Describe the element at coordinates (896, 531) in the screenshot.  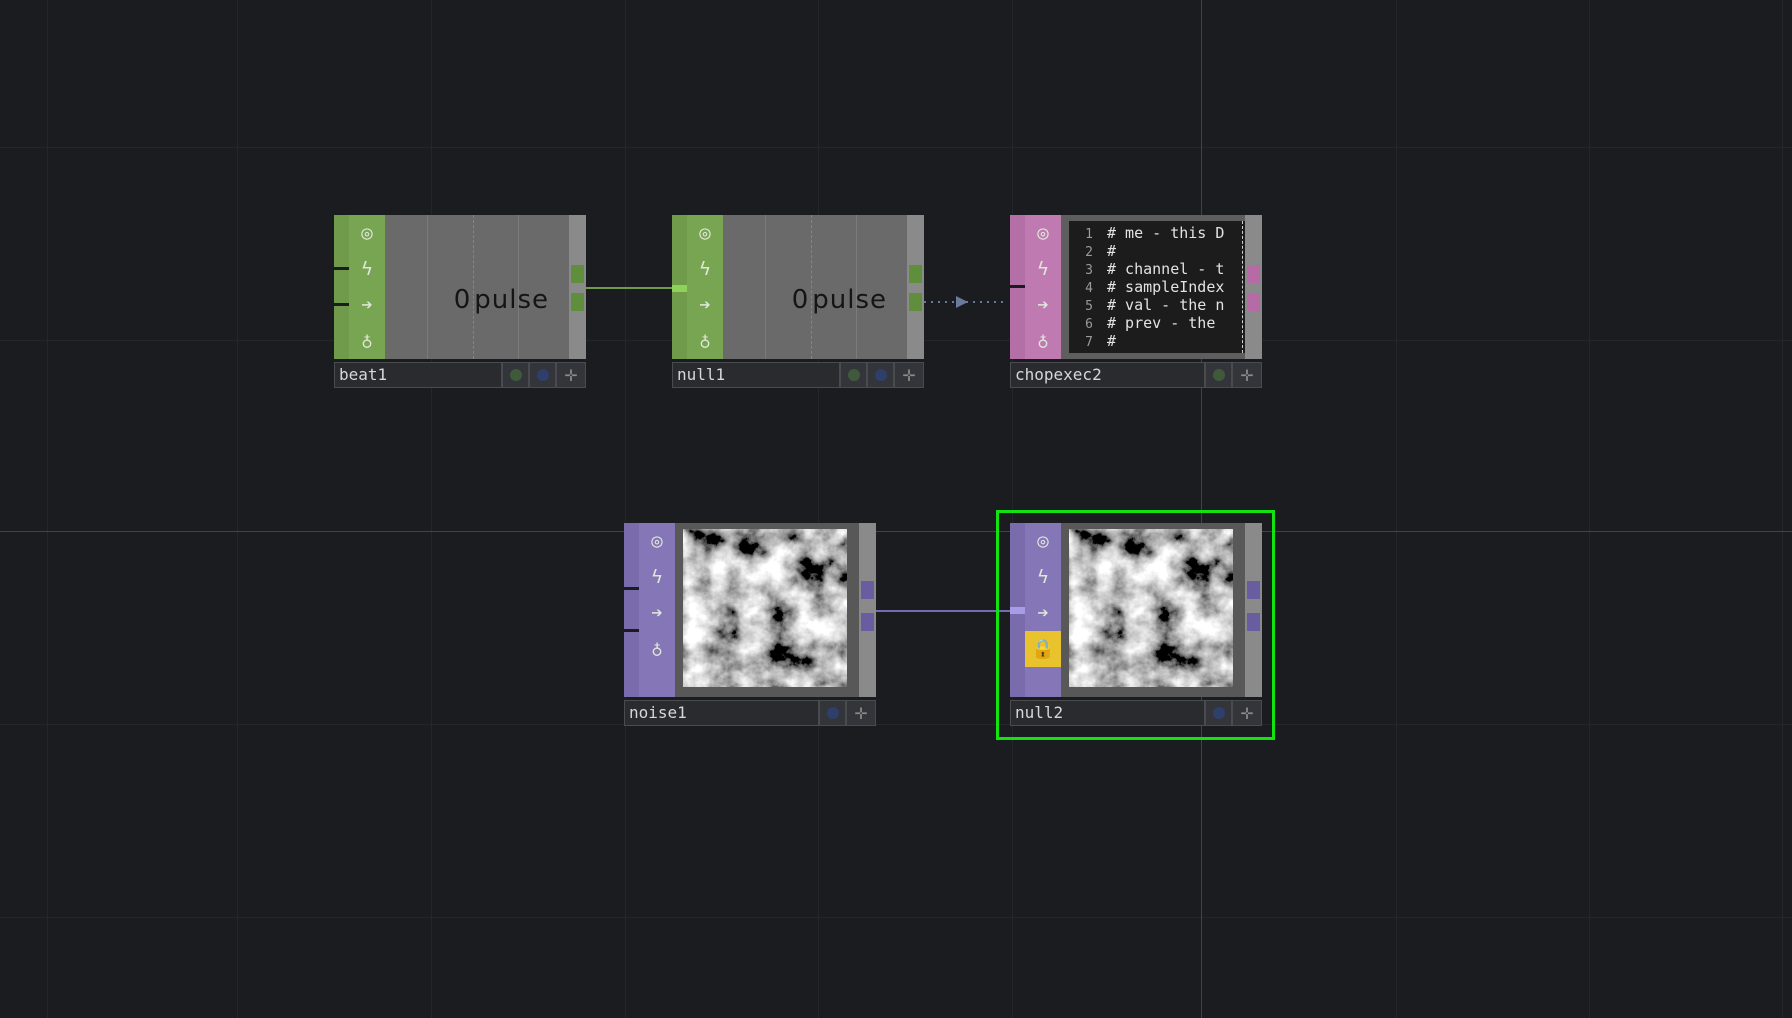
I see `origin-axis-horizontal` at that location.